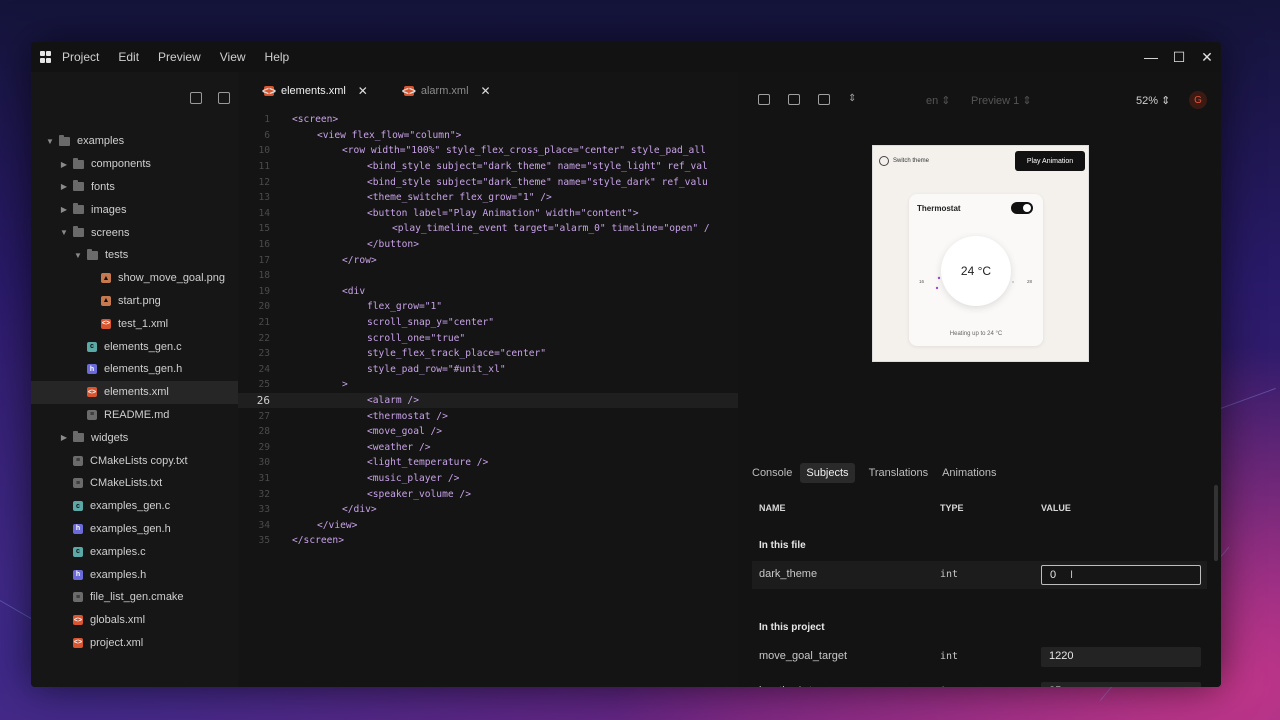 The height and width of the screenshot is (720, 1280). What do you see at coordinates (794, 99) in the screenshot?
I see `layout-icon` at bounding box center [794, 99].